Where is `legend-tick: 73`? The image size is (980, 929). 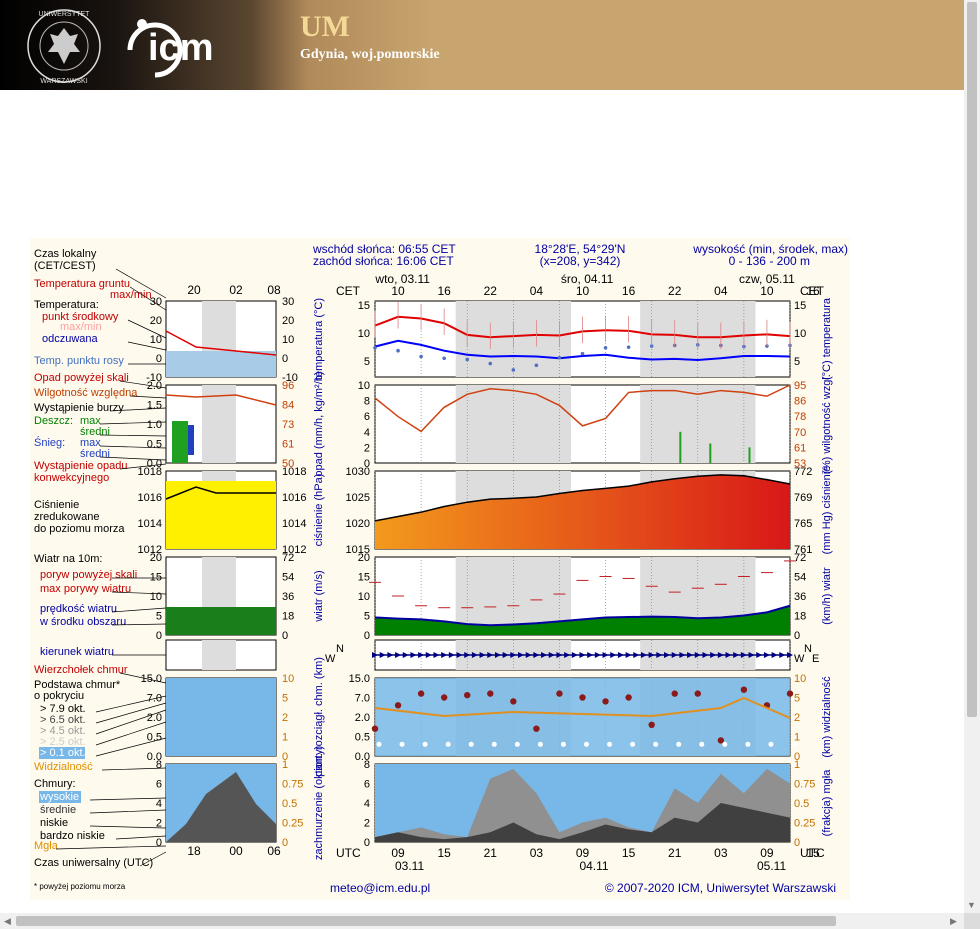
legend-tick: 73 is located at coordinates (288, 425).